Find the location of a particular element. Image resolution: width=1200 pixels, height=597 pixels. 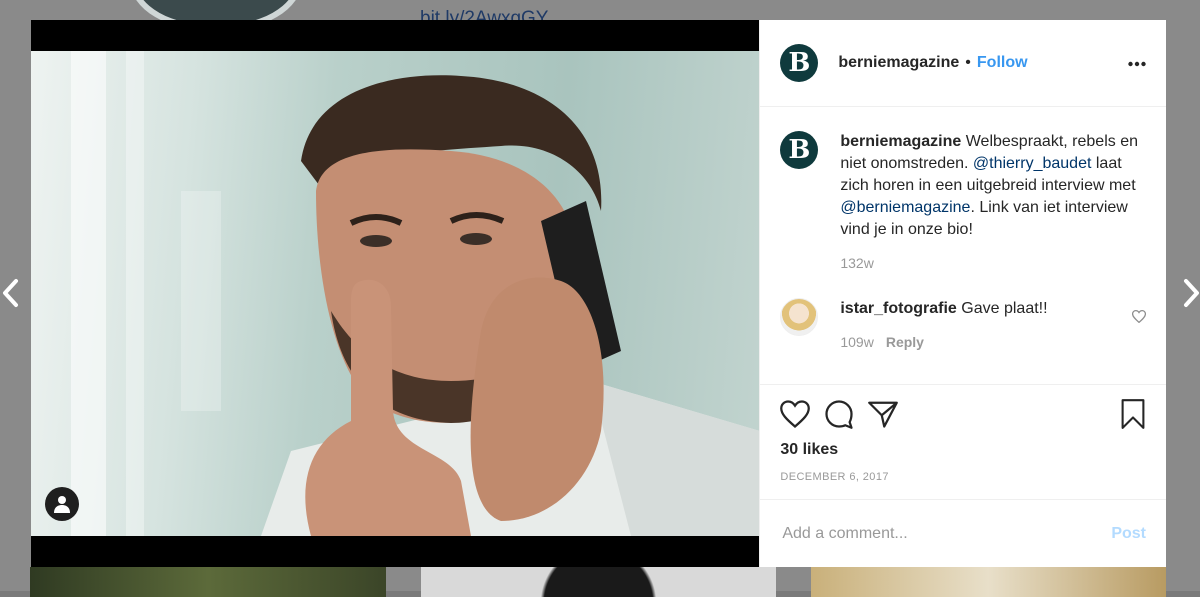

comment-like-button is located at coordinates (1139, 319).